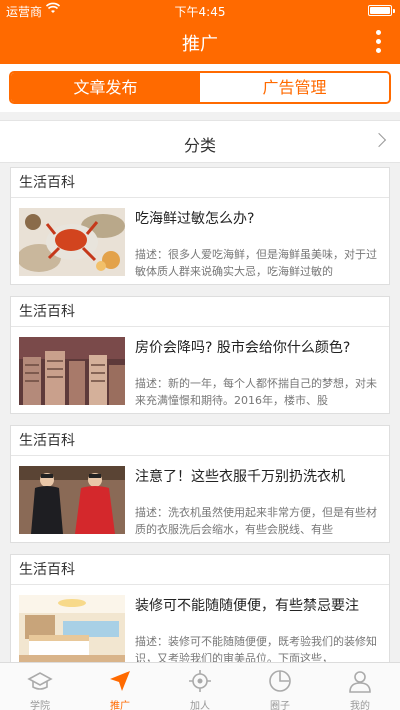 The height and width of the screenshot is (710, 400). Describe the element at coordinates (72, 500) in the screenshot. I see `article-thumbnail-clothes` at that location.